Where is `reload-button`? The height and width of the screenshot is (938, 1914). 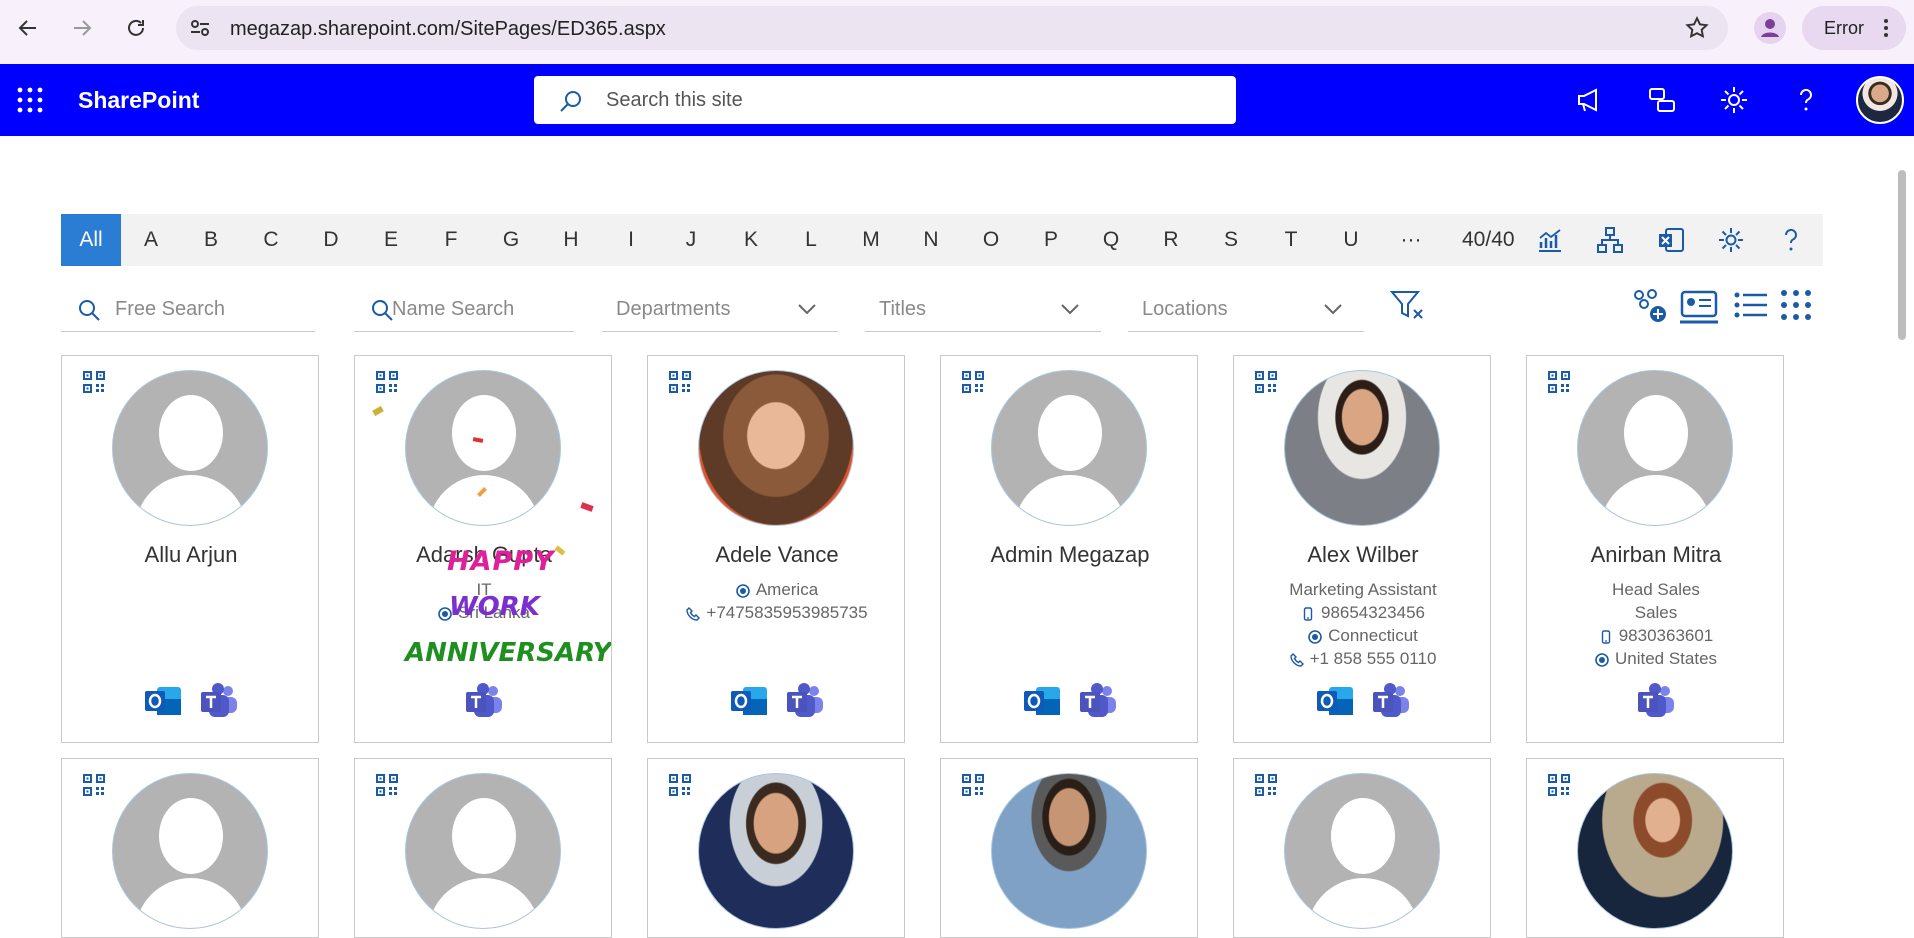 reload-button is located at coordinates (136, 28).